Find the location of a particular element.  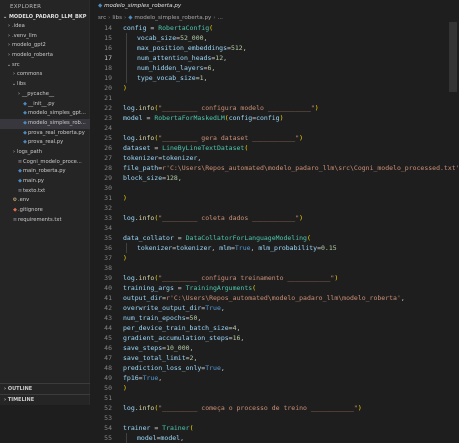

tree-item: ◆prova_real_roberta.py is located at coordinates (45, 134).